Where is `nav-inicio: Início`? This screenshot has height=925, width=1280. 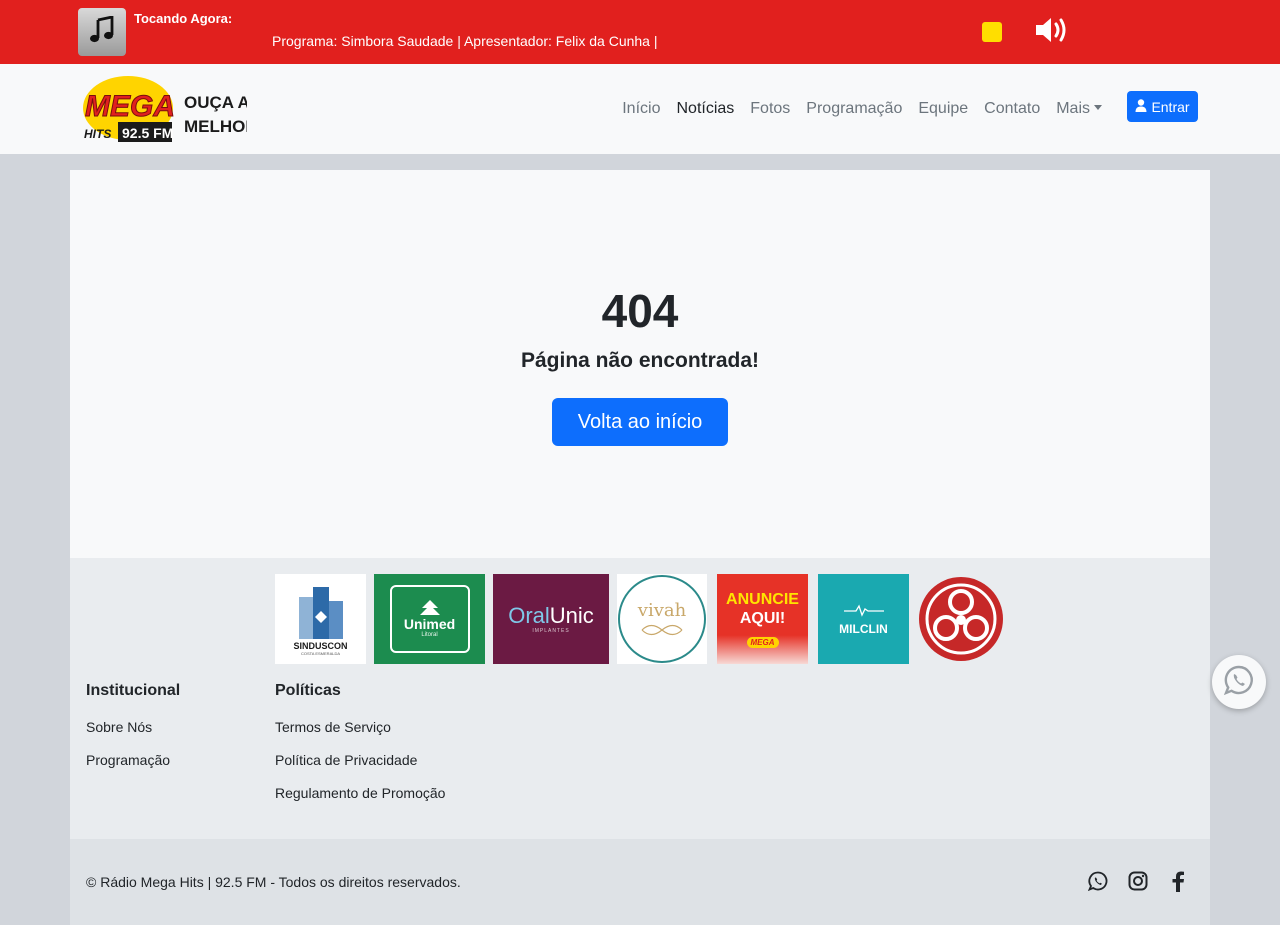 nav-inicio: Início is located at coordinates (641, 109).